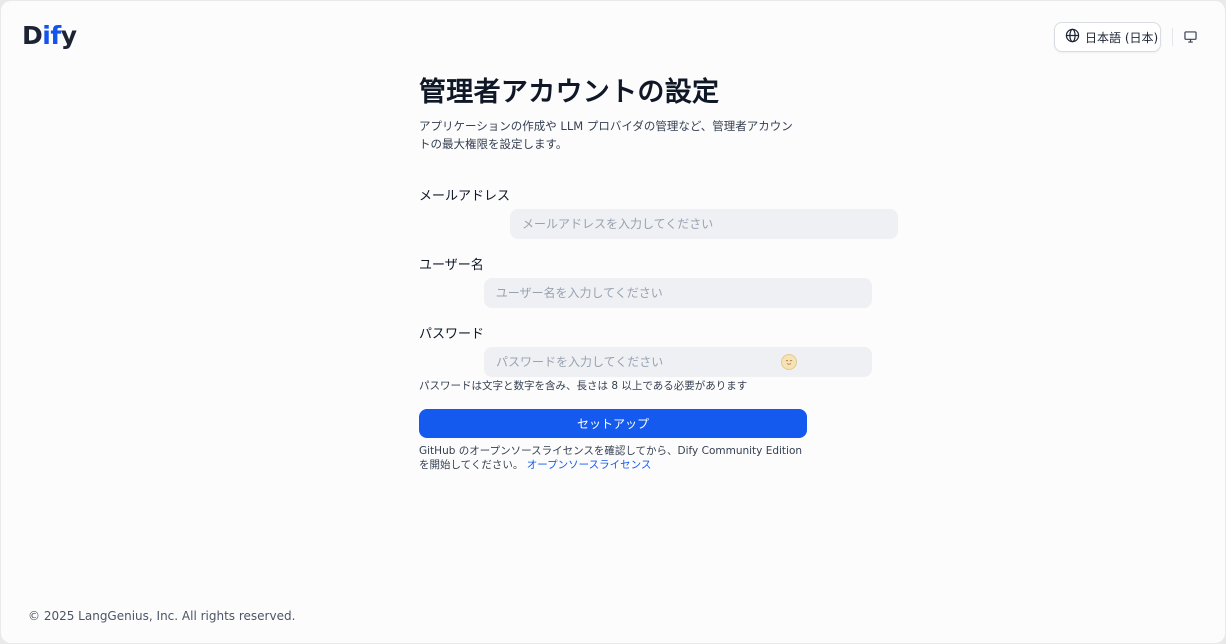 The height and width of the screenshot is (644, 1226). I want to click on monitor-icon, so click(1190, 37).